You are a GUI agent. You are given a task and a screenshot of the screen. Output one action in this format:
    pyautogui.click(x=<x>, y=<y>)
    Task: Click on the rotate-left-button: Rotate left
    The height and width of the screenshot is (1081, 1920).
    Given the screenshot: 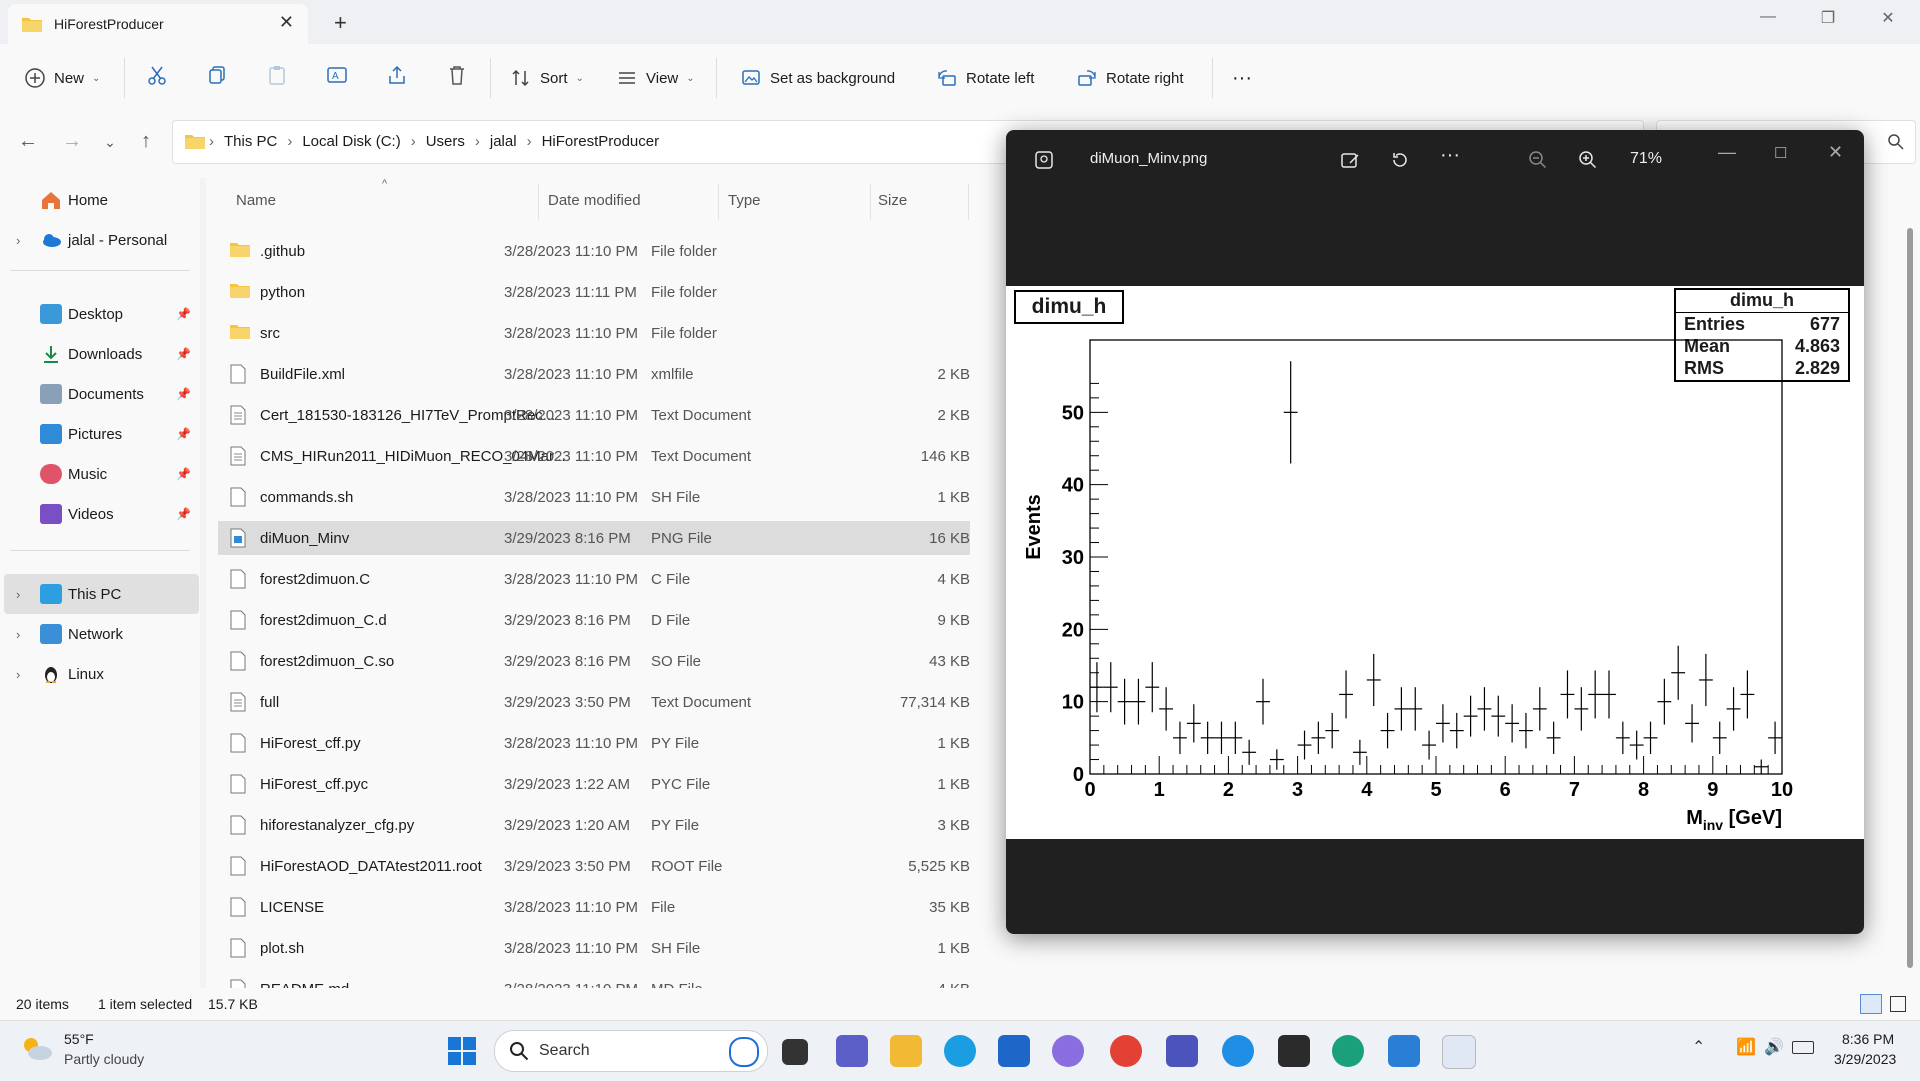 What is the action you would take?
    pyautogui.click(x=985, y=78)
    